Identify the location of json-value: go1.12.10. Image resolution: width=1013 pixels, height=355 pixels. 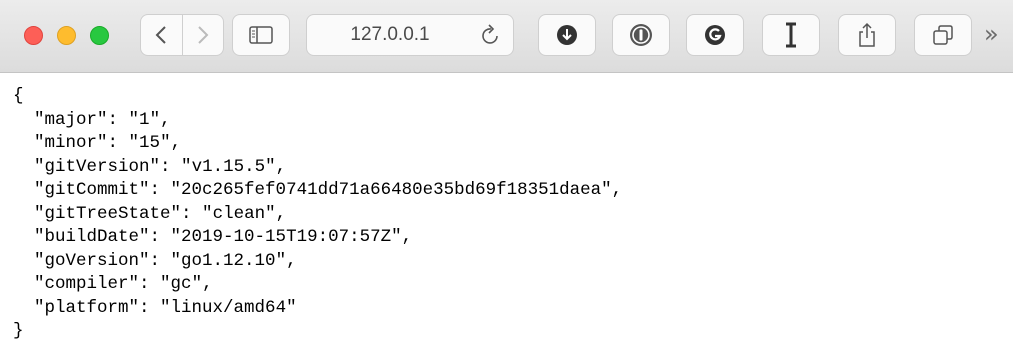
(228, 260).